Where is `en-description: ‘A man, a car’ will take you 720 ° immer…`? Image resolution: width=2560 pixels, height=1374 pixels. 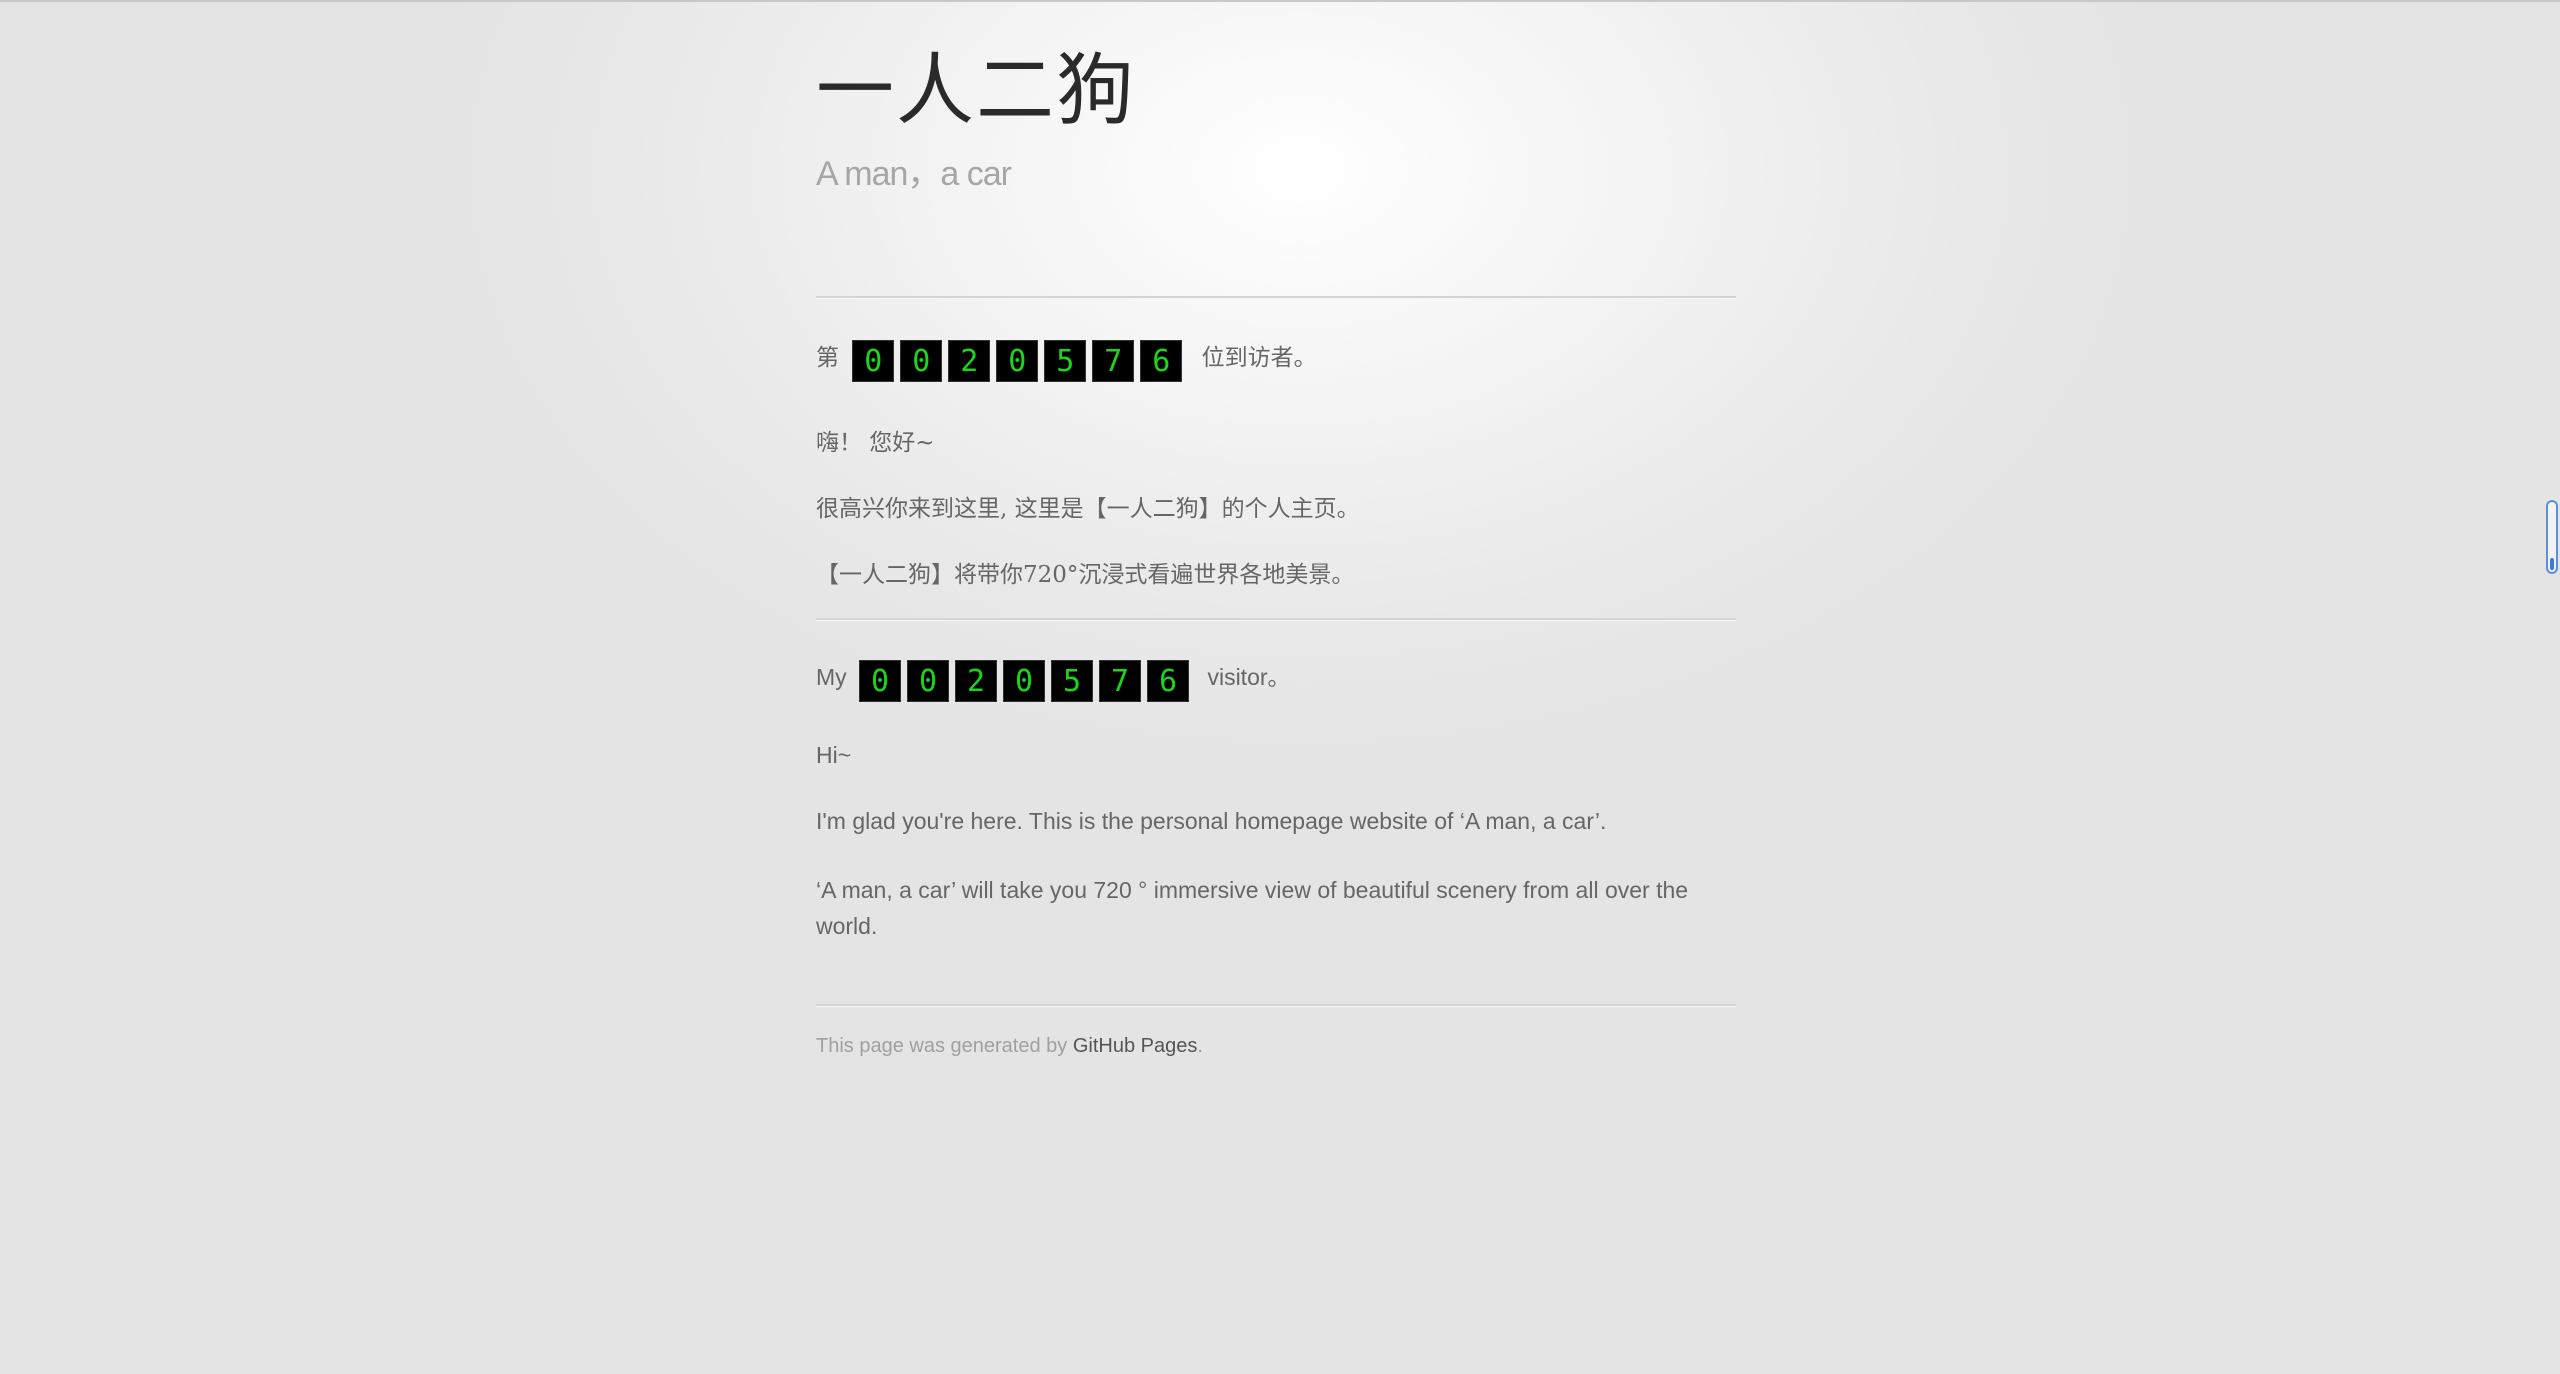 en-description: ‘A man, a car’ will take you 720 ° immer… is located at coordinates (1252, 908).